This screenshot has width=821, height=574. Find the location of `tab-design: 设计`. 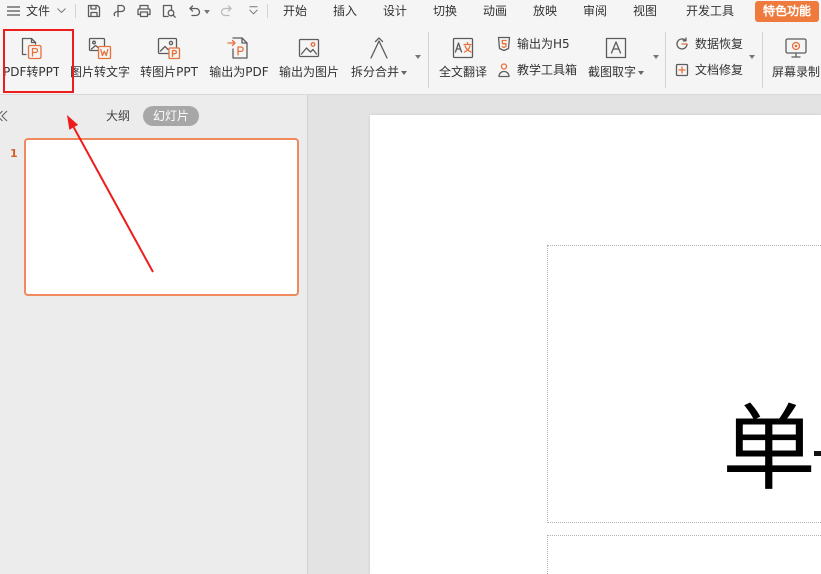

tab-design: 设计 is located at coordinates (395, 11).